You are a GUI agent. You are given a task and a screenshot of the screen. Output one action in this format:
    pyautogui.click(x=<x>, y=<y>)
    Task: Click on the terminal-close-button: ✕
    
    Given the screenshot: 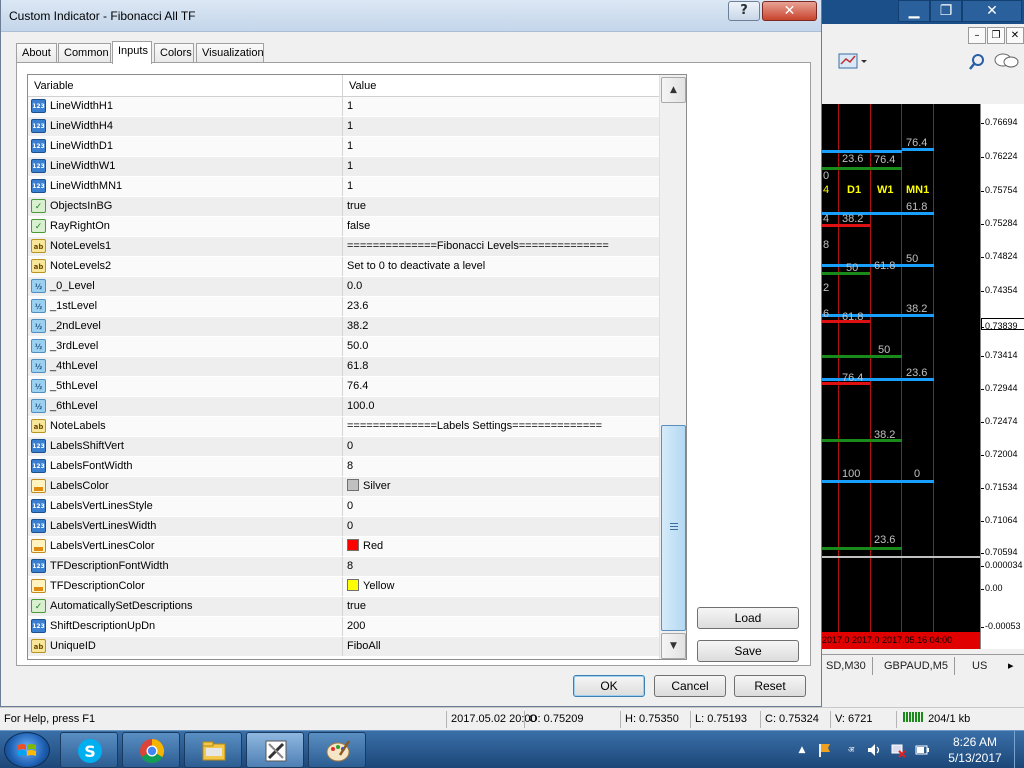 What is the action you would take?
    pyautogui.click(x=992, y=11)
    